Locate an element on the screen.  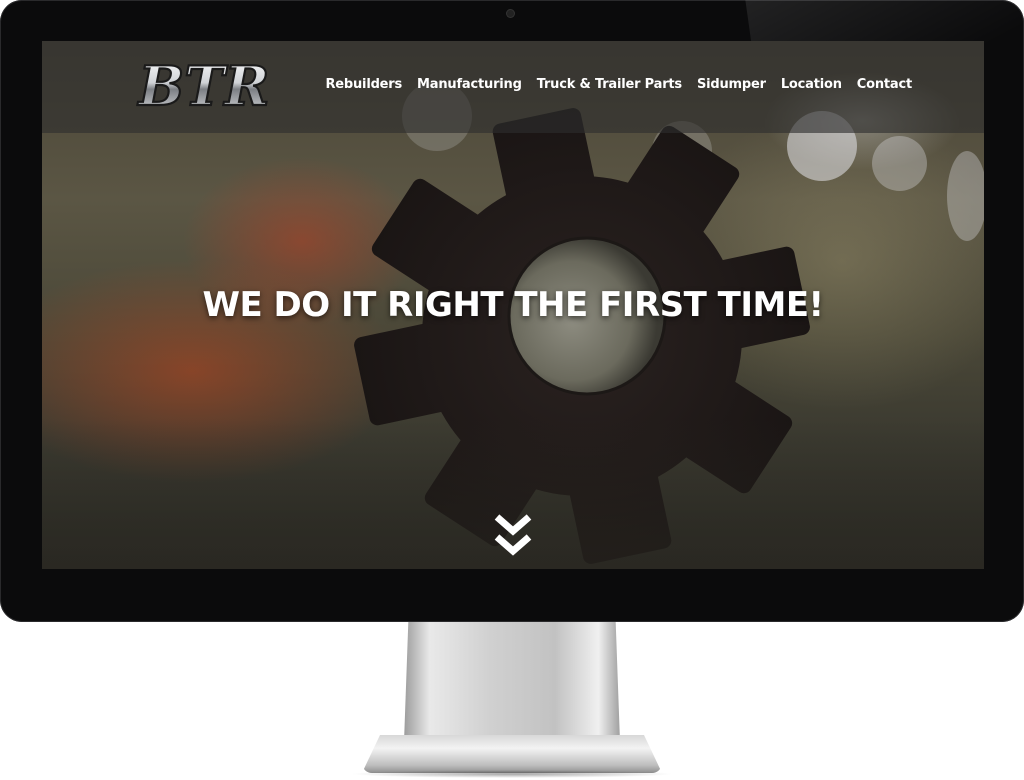
monitor-stand-neck is located at coordinates (512, 682).